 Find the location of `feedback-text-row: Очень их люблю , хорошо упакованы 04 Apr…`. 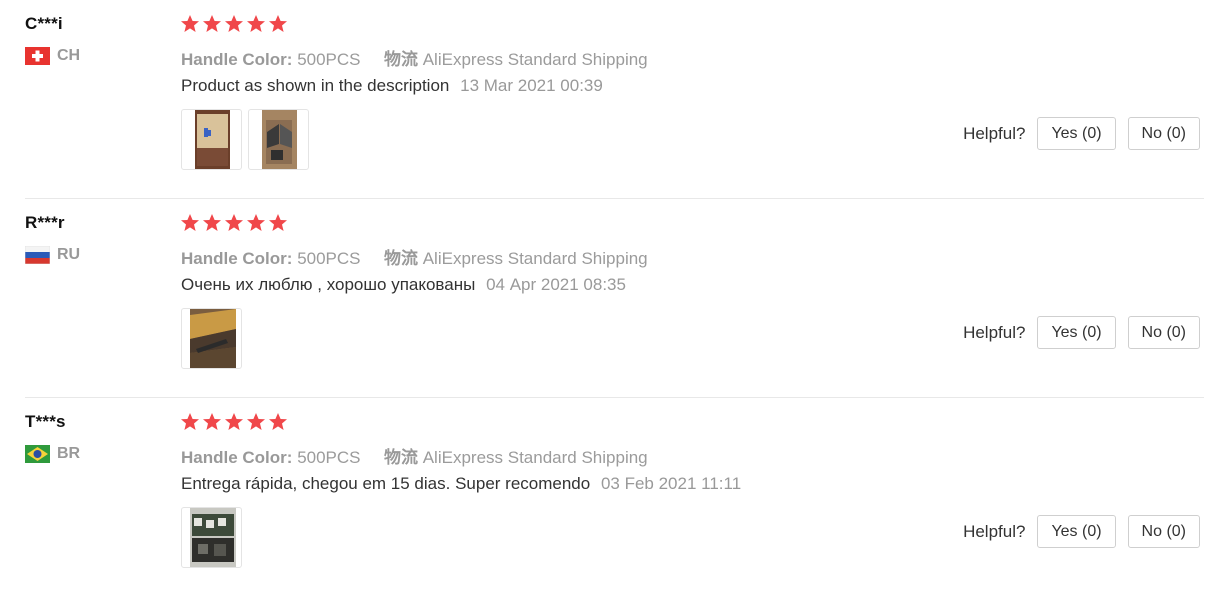

feedback-text-row: Очень их люблю , хорошо упакованы 04 Apr… is located at coordinates (403, 285).